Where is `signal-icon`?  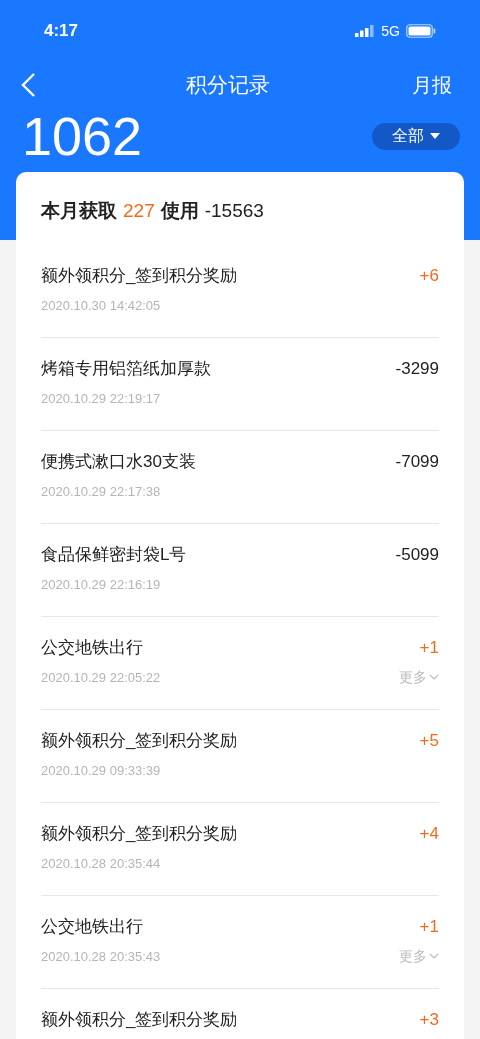
signal-icon is located at coordinates (365, 31).